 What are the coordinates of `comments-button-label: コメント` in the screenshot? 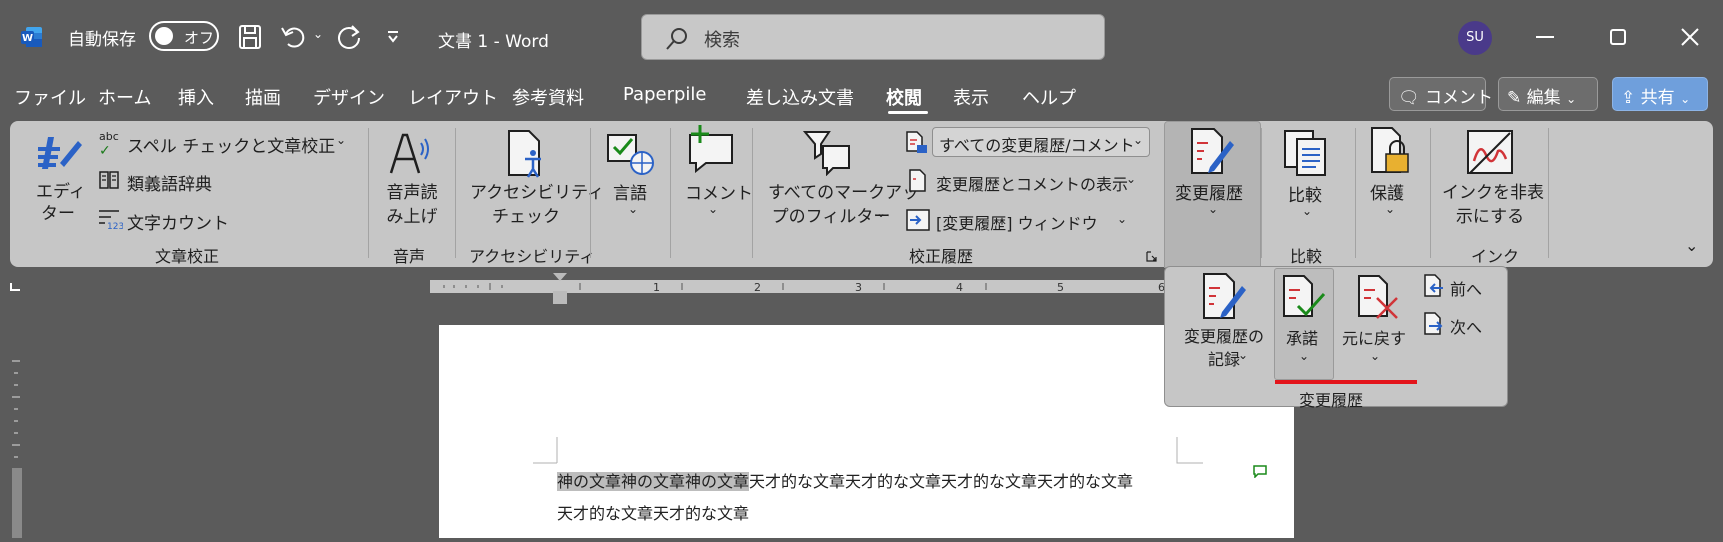 It's located at (1459, 98).